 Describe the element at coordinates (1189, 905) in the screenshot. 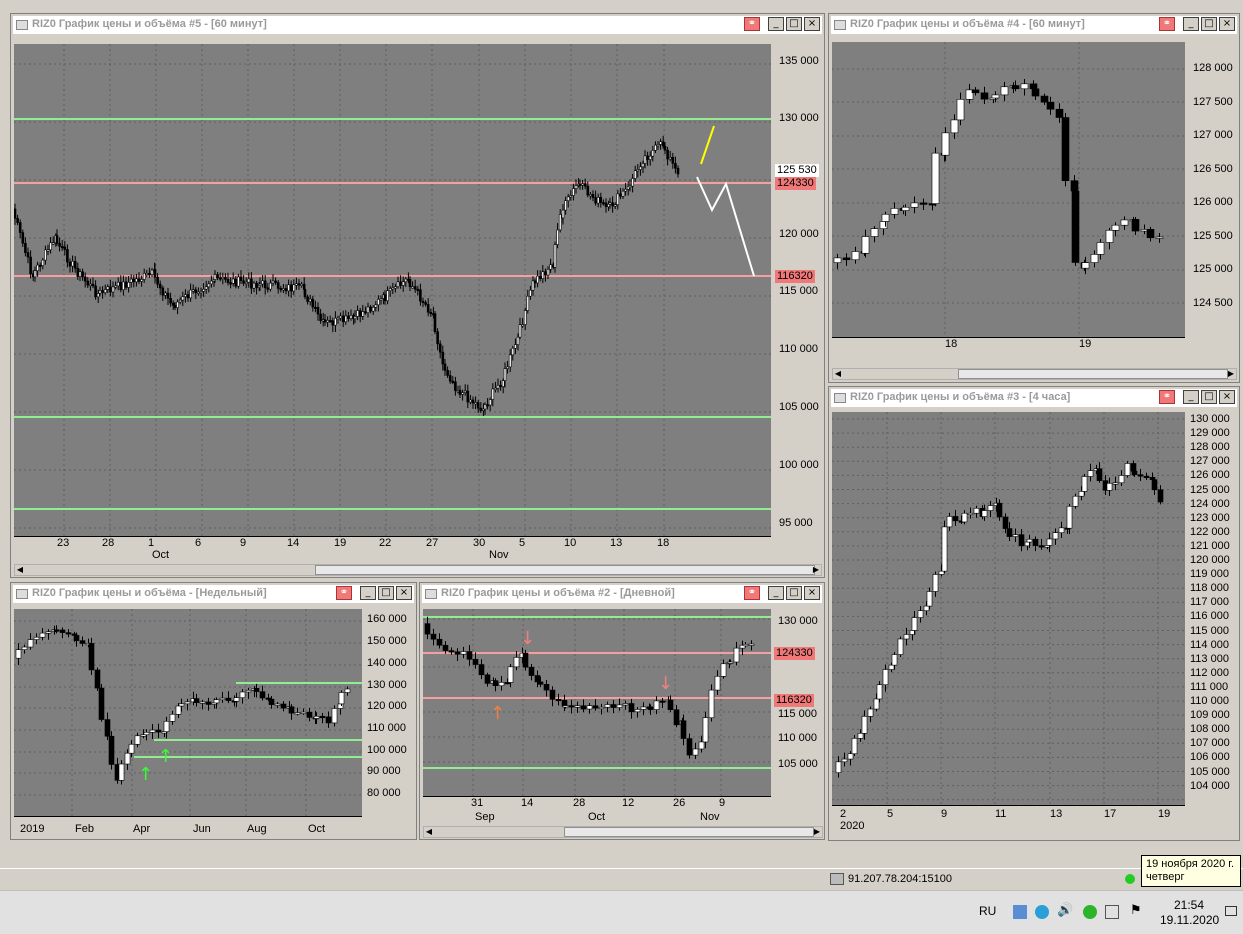

I see `clock-time: 21:54` at that location.